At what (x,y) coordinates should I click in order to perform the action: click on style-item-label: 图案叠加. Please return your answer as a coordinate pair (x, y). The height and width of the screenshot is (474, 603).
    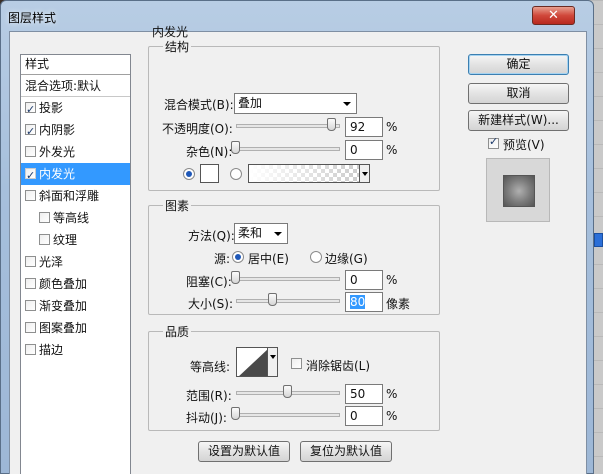
    Looking at the image, I should click on (63, 328).